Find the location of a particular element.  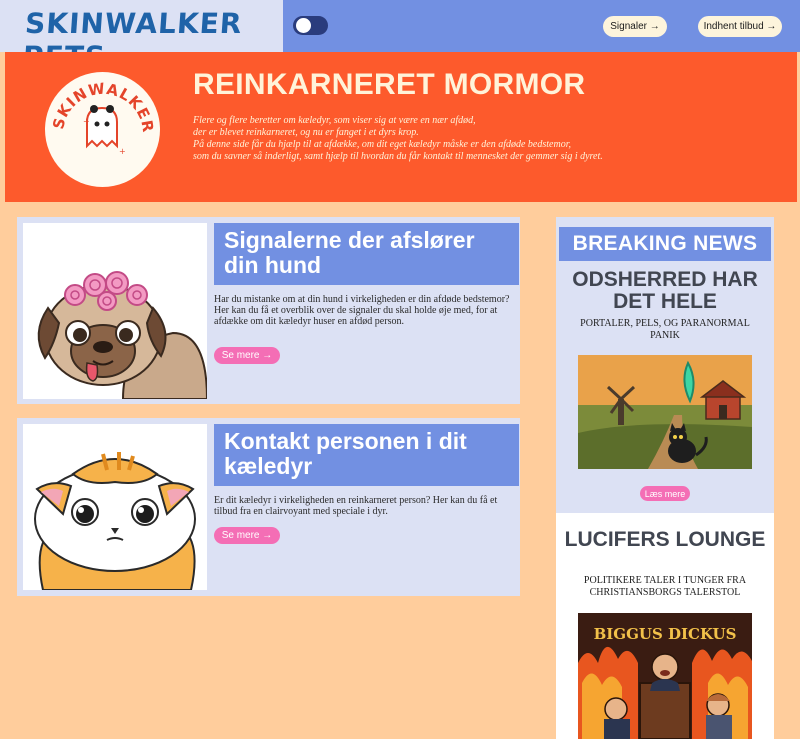

theme-toggle is located at coordinates (310, 25).